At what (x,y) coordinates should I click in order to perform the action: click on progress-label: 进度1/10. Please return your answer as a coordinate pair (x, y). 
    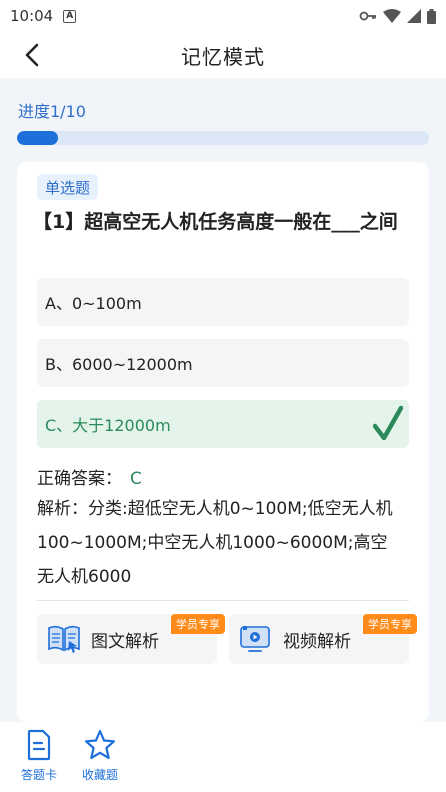
    Looking at the image, I should click on (52, 111).